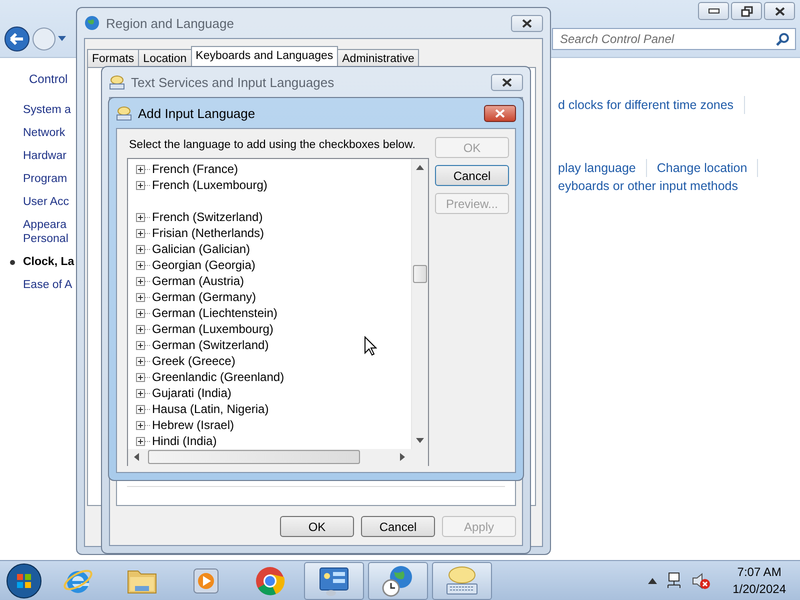 Image resolution: width=800 pixels, height=600 pixels. I want to click on start-button, so click(24, 581).